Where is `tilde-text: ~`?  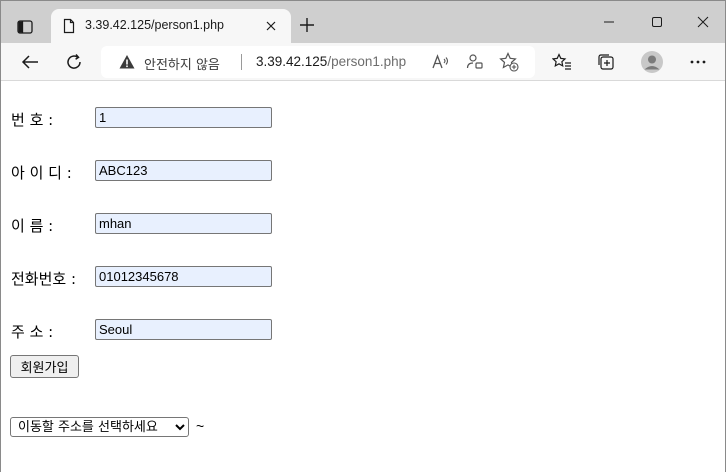 tilde-text: ~ is located at coordinates (200, 426).